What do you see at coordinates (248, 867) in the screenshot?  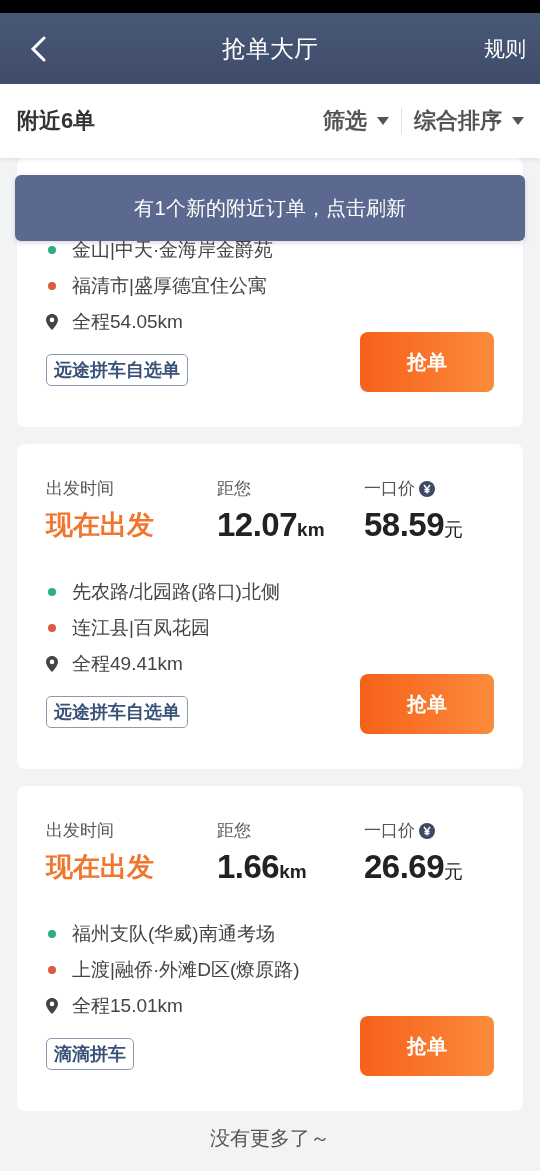 I see `distance-value: 1.66` at bounding box center [248, 867].